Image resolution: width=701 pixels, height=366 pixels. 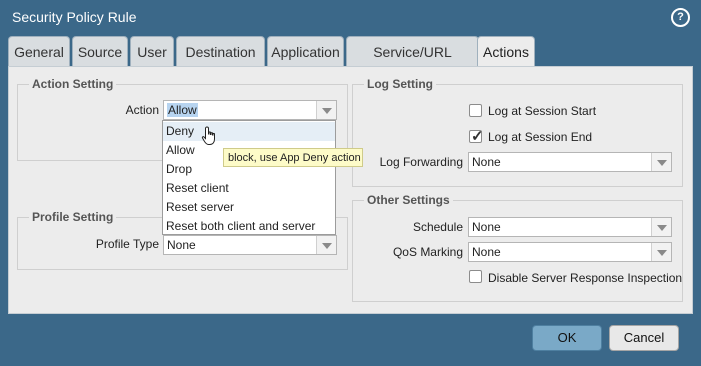 I want to click on action-select-value: Allow, so click(x=182, y=110).